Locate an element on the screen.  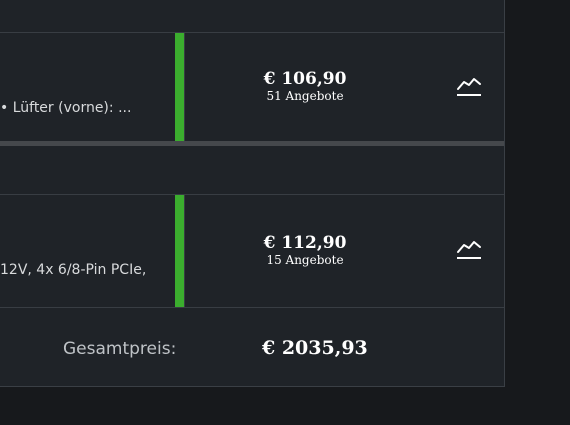
price-value: € 106,90 is located at coordinates (305, 79).